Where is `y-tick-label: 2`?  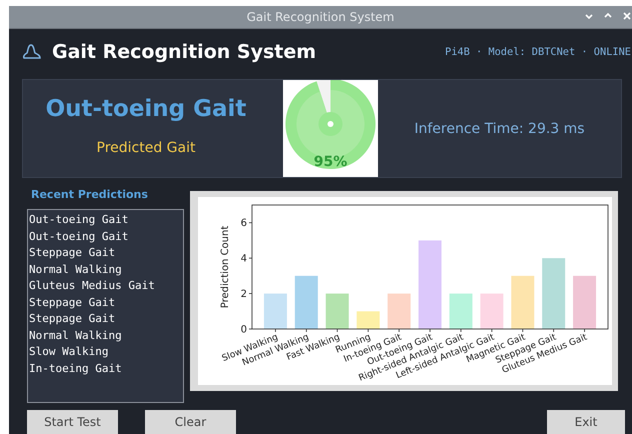 y-tick-label: 2 is located at coordinates (243, 294).